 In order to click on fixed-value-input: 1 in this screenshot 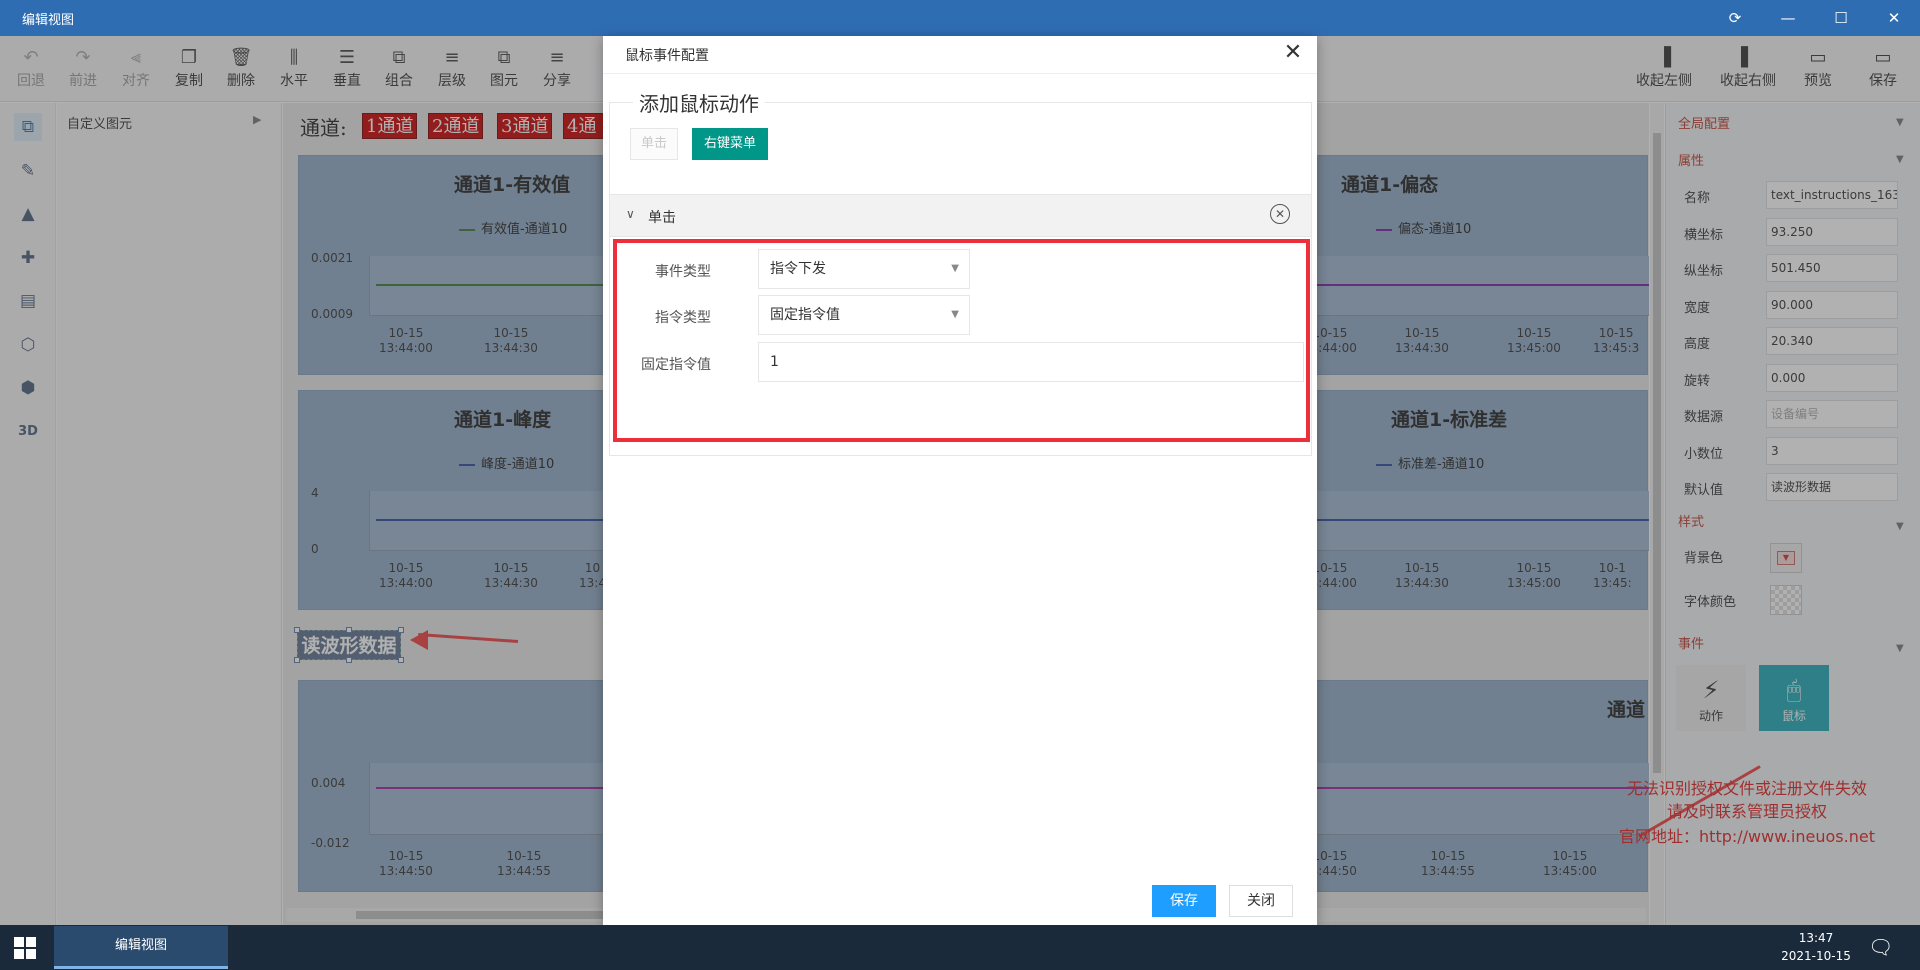, I will do `click(1031, 362)`.